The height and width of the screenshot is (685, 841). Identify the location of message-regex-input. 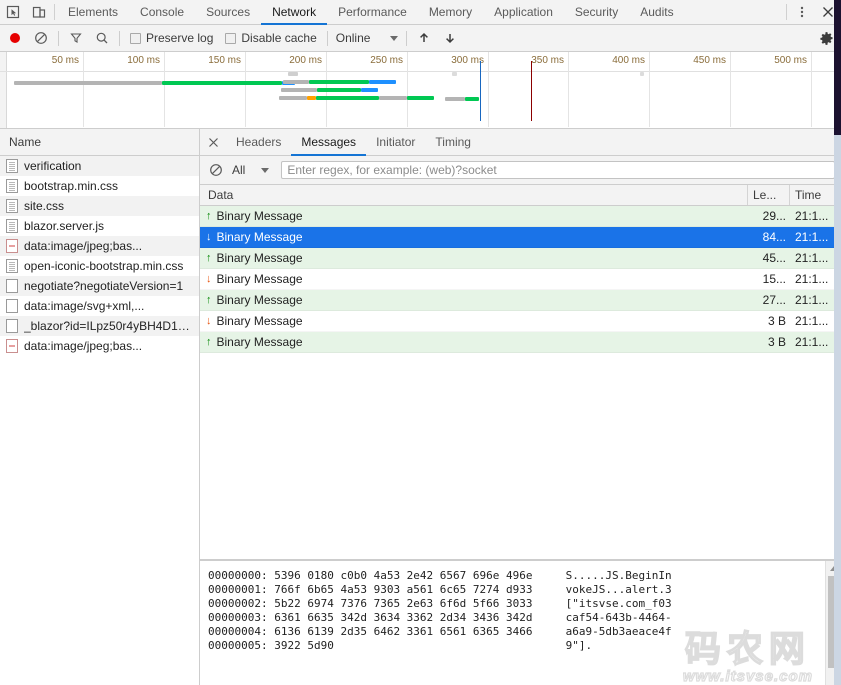
(558, 170).